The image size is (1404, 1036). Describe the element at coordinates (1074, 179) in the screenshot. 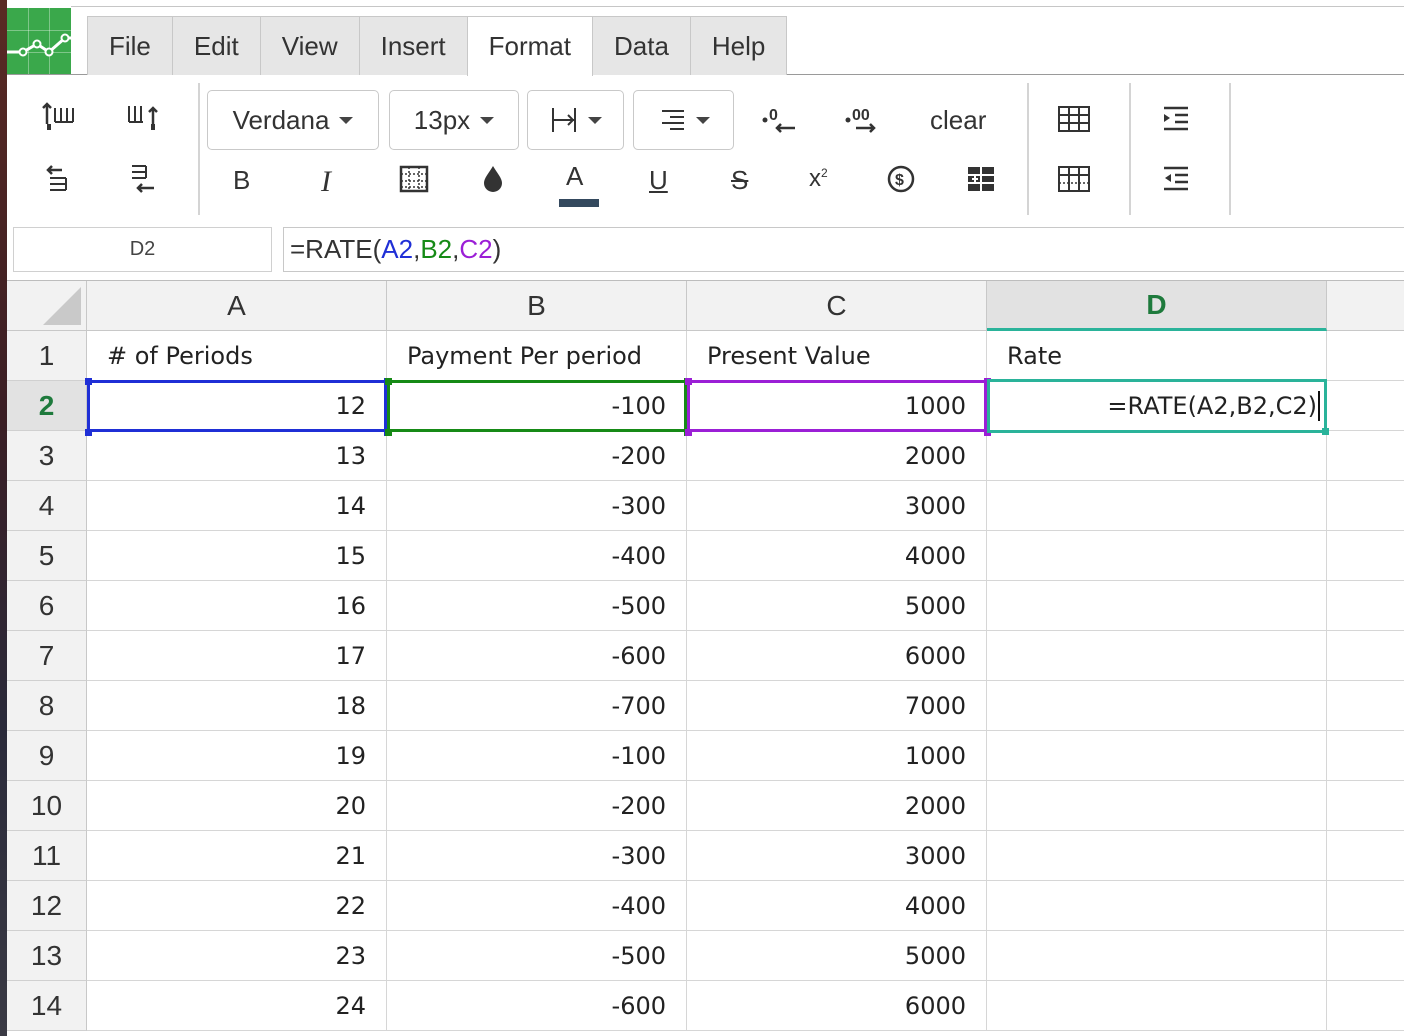

I see `table-dotted-icon` at that location.